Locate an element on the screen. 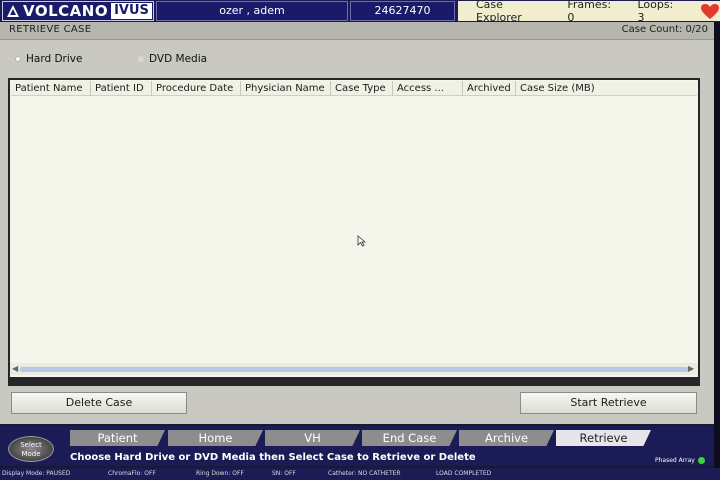 This screenshot has height=480, width=720. scroll-left-icon: ◀ is located at coordinates (15, 368).